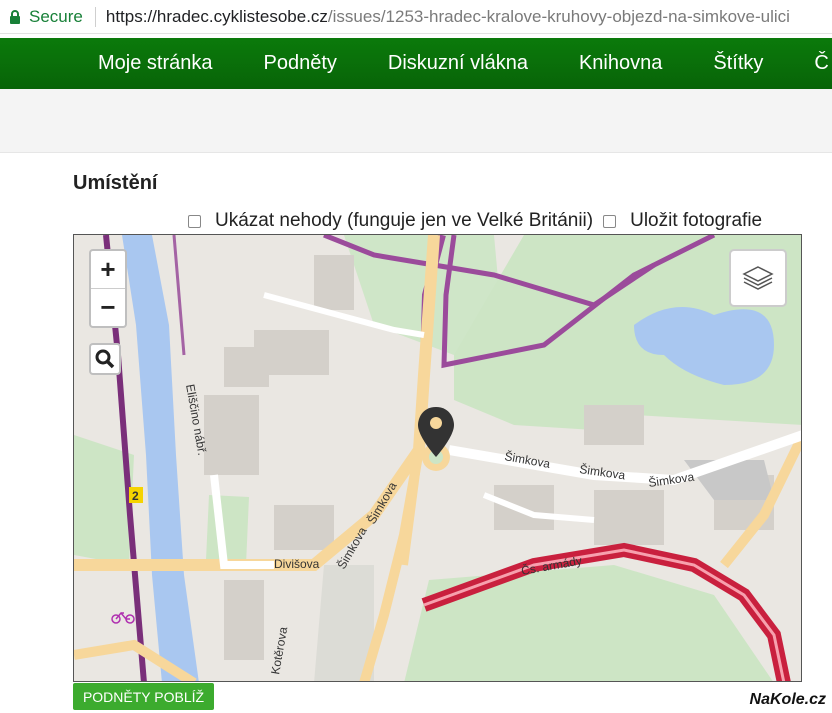 This screenshot has width=832, height=713. What do you see at coordinates (620, 63) in the screenshot?
I see `nav-item-knihovna: Knihovna` at bounding box center [620, 63].